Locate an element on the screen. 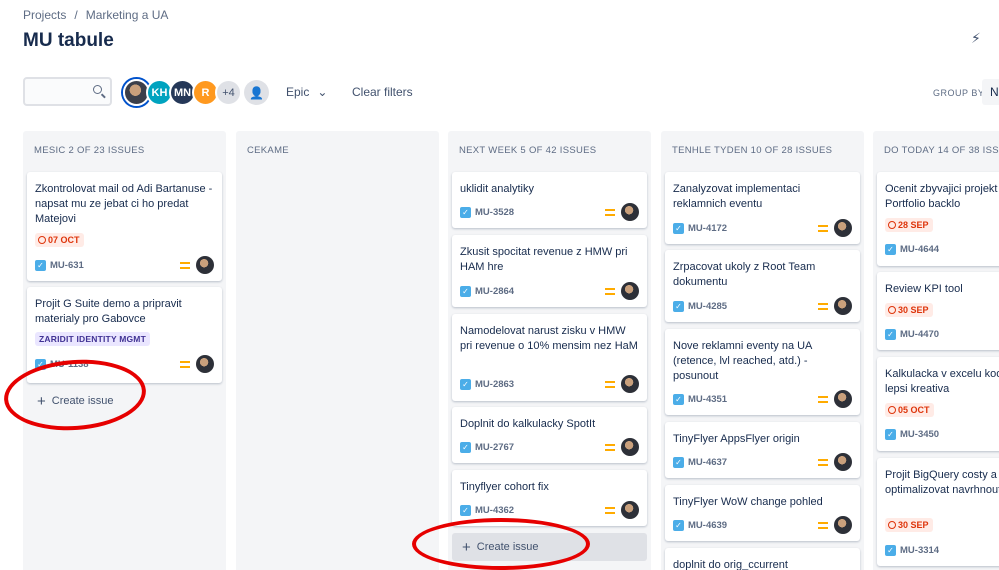  issue-key: MU-3314 is located at coordinates (919, 550).